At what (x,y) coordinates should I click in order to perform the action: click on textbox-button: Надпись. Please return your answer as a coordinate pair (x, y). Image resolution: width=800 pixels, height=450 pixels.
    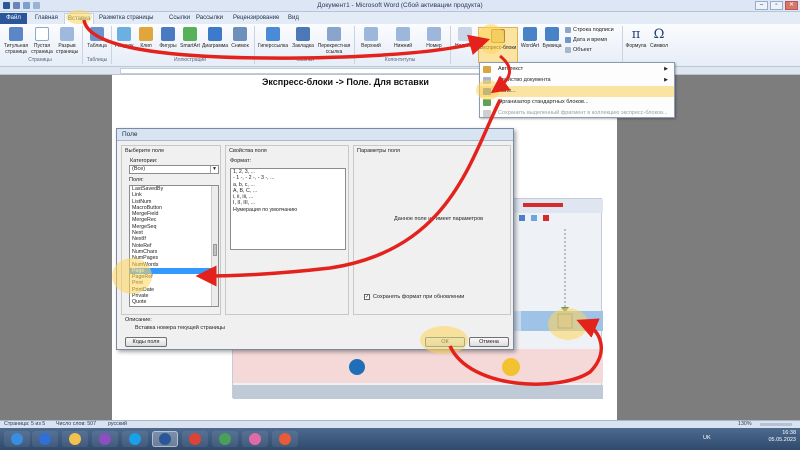
    Looking at the image, I should click on (465, 38).